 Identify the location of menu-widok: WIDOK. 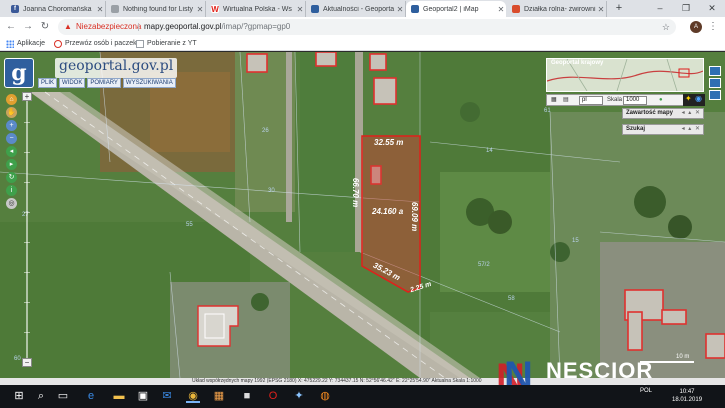
(72, 83).